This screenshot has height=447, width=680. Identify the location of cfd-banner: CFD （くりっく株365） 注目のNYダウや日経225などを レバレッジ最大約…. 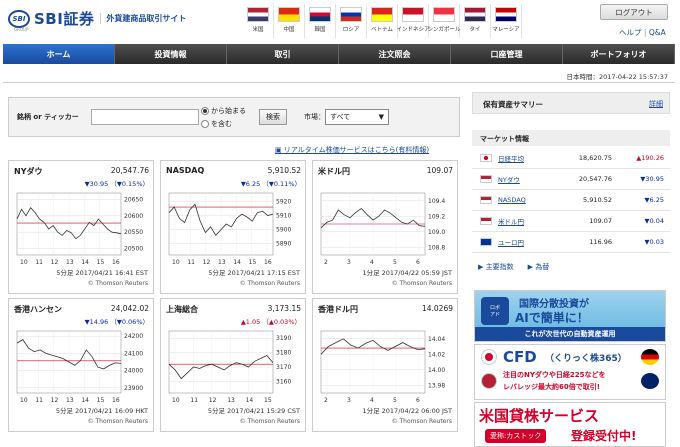
(570, 372).